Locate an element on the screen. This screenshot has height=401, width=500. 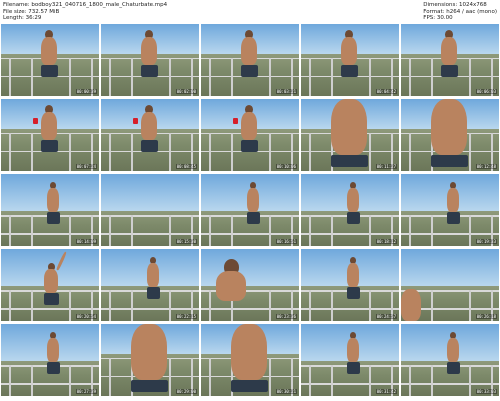
video-thumbnail: 00:20:54 is located at coordinates (50, 285).